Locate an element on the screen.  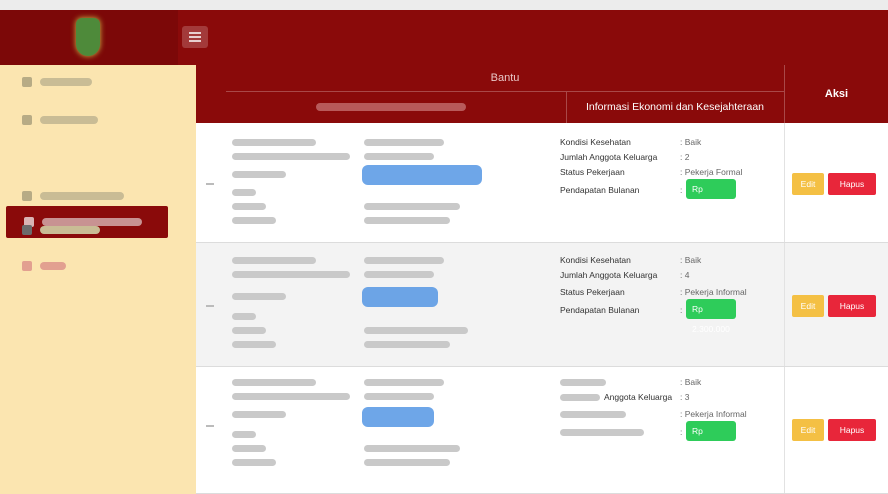
header-col-aksi: Aksi is located at coordinates (836, 94).